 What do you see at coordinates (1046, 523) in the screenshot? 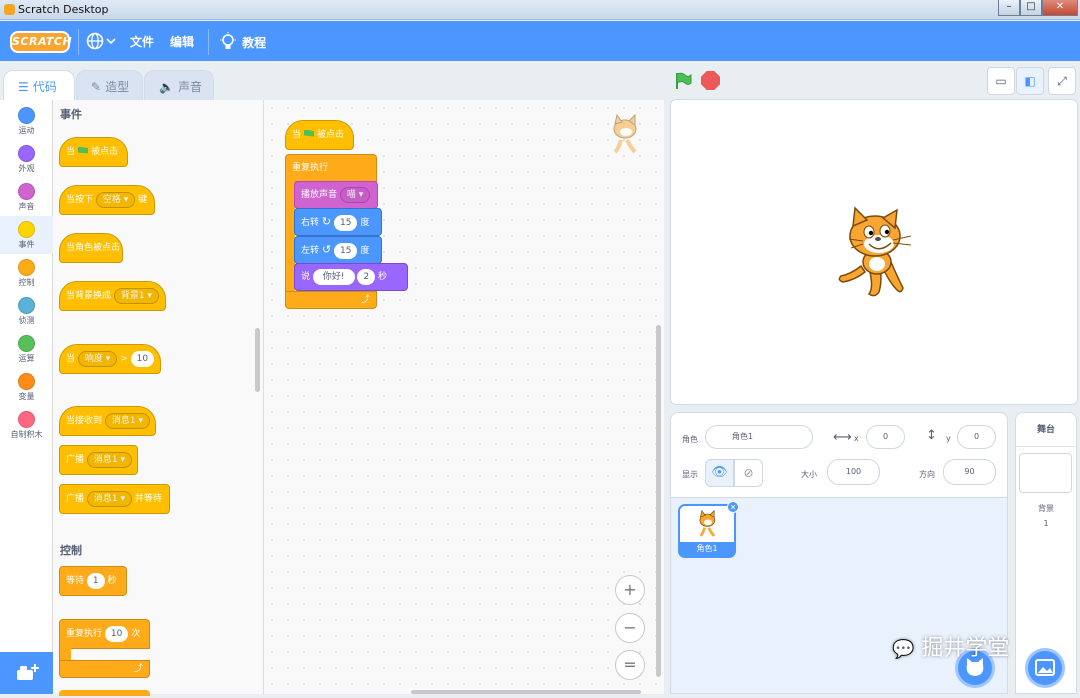
I see `backdrops-count: 1` at bounding box center [1046, 523].